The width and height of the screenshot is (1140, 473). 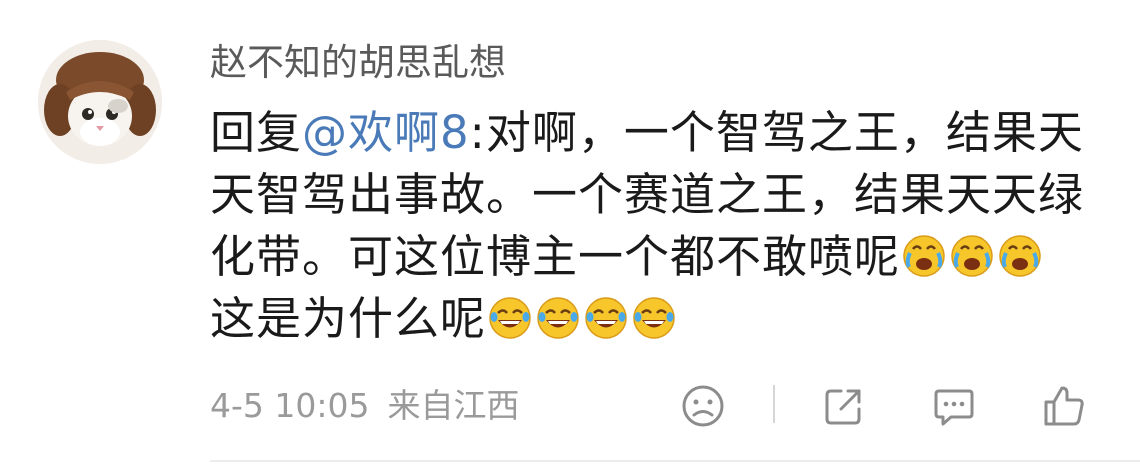 I want to click on cat-avatar-image, so click(x=100, y=102).